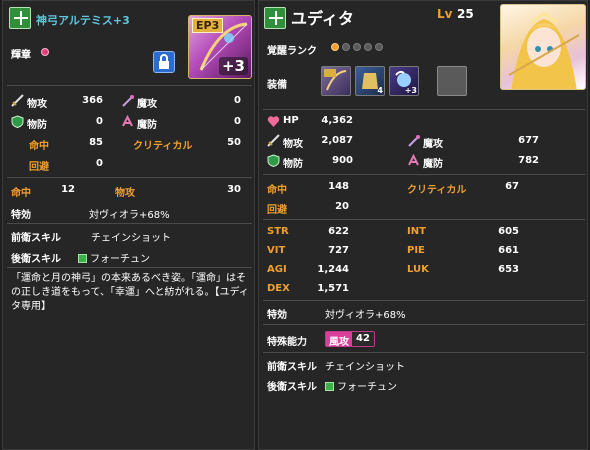 Image resolution: width=590 pixels, height=450 pixels. I want to click on hp-label: HP, so click(291, 120).